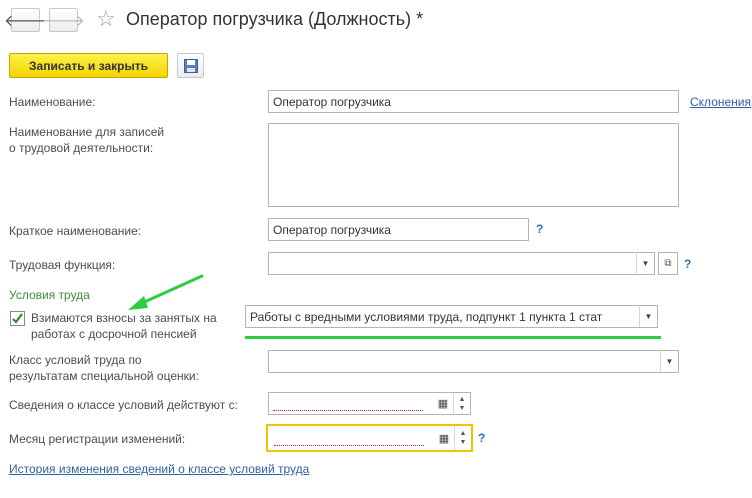  What do you see at coordinates (461, 403) in the screenshot?
I see `date-stepper: ▲ ▼` at bounding box center [461, 403].